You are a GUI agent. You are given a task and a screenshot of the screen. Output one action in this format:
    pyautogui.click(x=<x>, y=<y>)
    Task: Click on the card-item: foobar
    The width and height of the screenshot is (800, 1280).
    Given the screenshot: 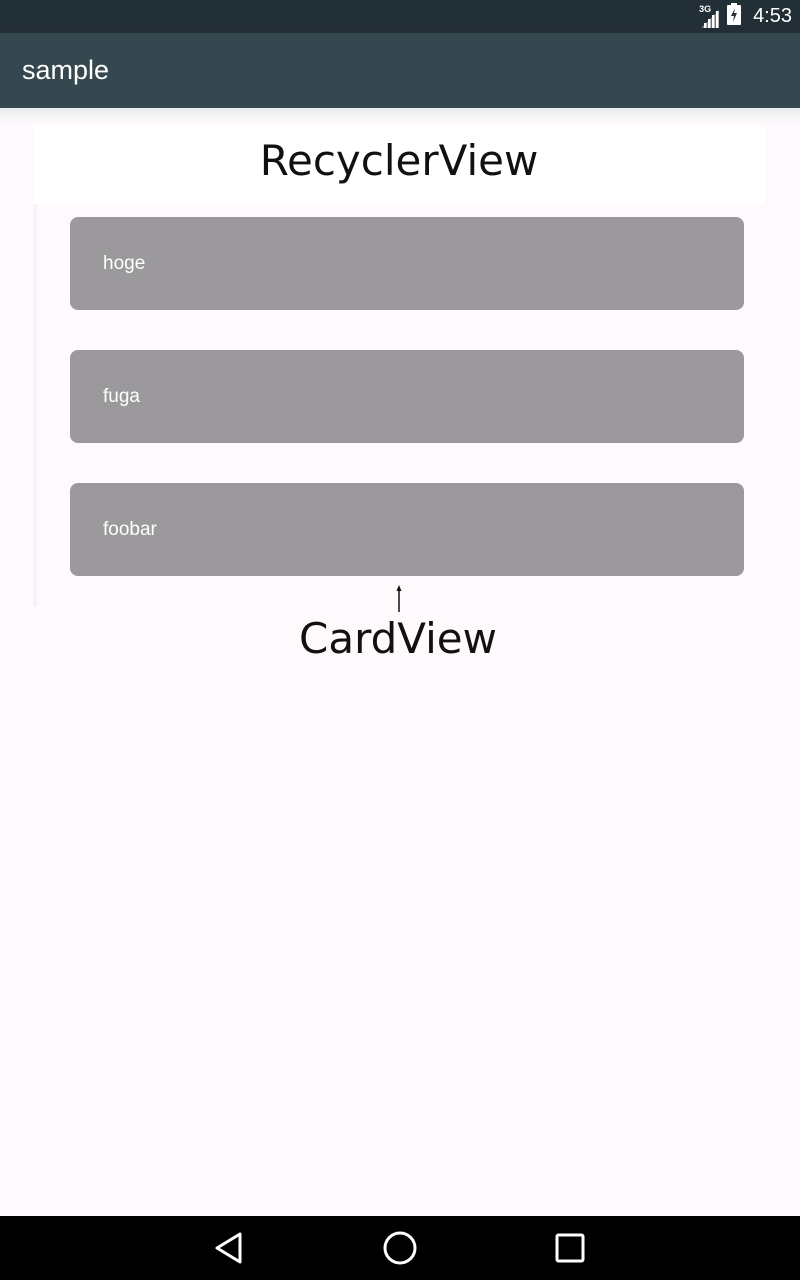 What is the action you would take?
    pyautogui.click(x=407, y=529)
    